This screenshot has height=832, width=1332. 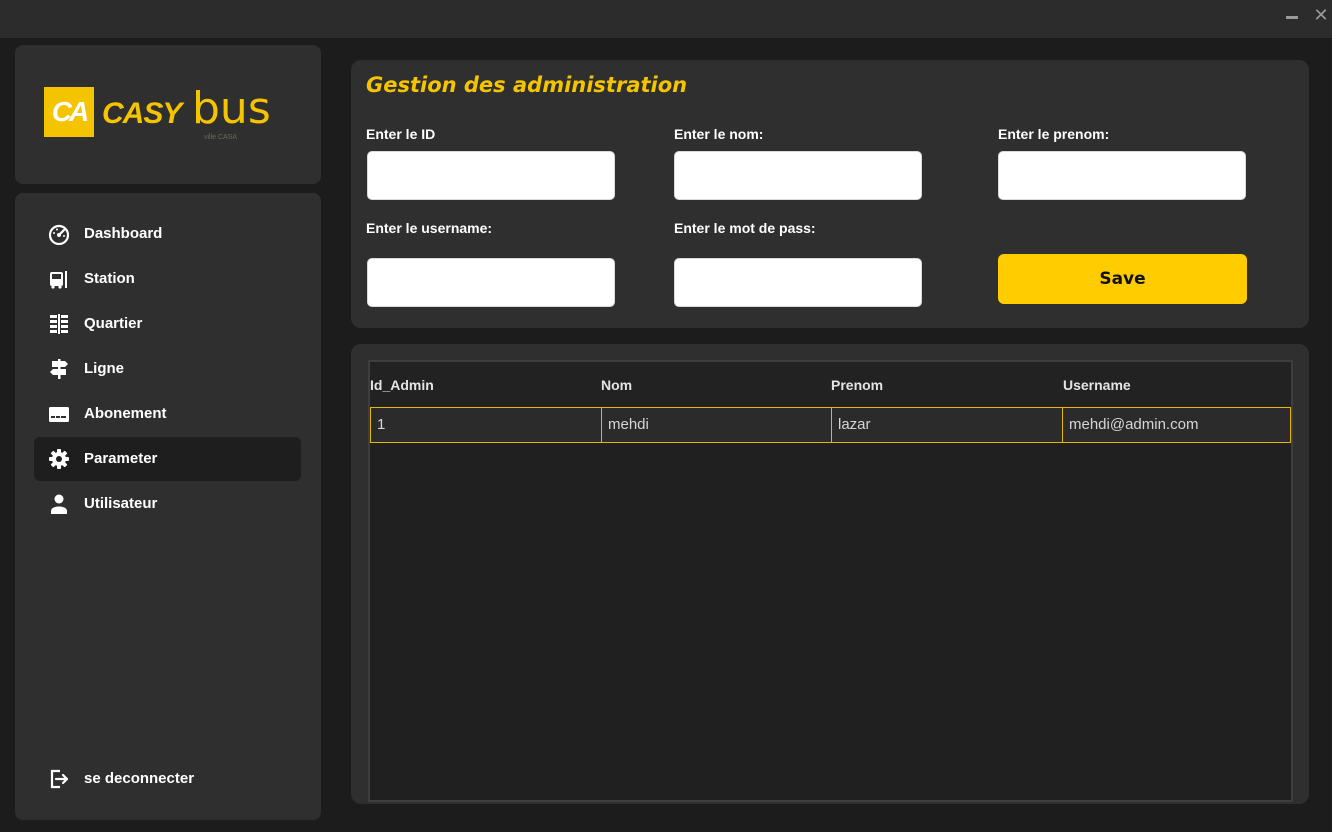 What do you see at coordinates (139, 778) in the screenshot?
I see `logout-label: se deconnecter` at bounding box center [139, 778].